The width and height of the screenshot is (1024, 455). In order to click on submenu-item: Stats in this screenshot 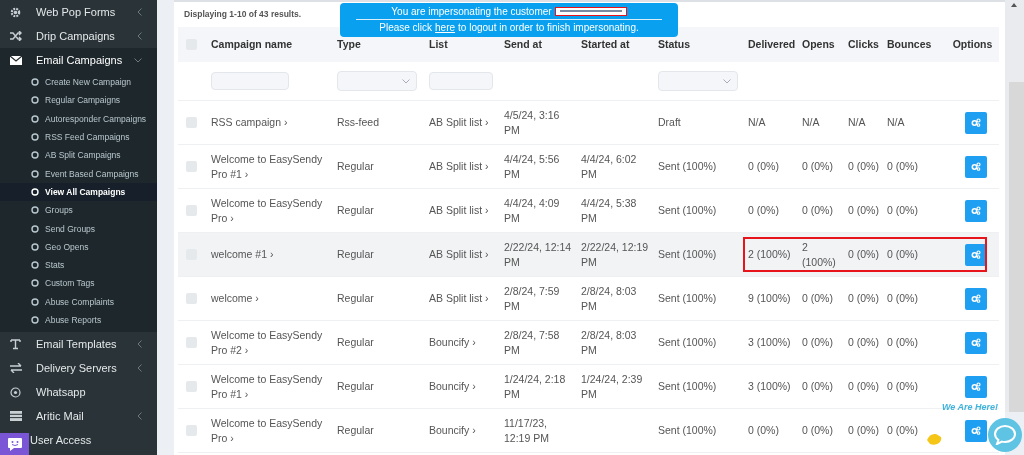, I will do `click(78, 265)`.